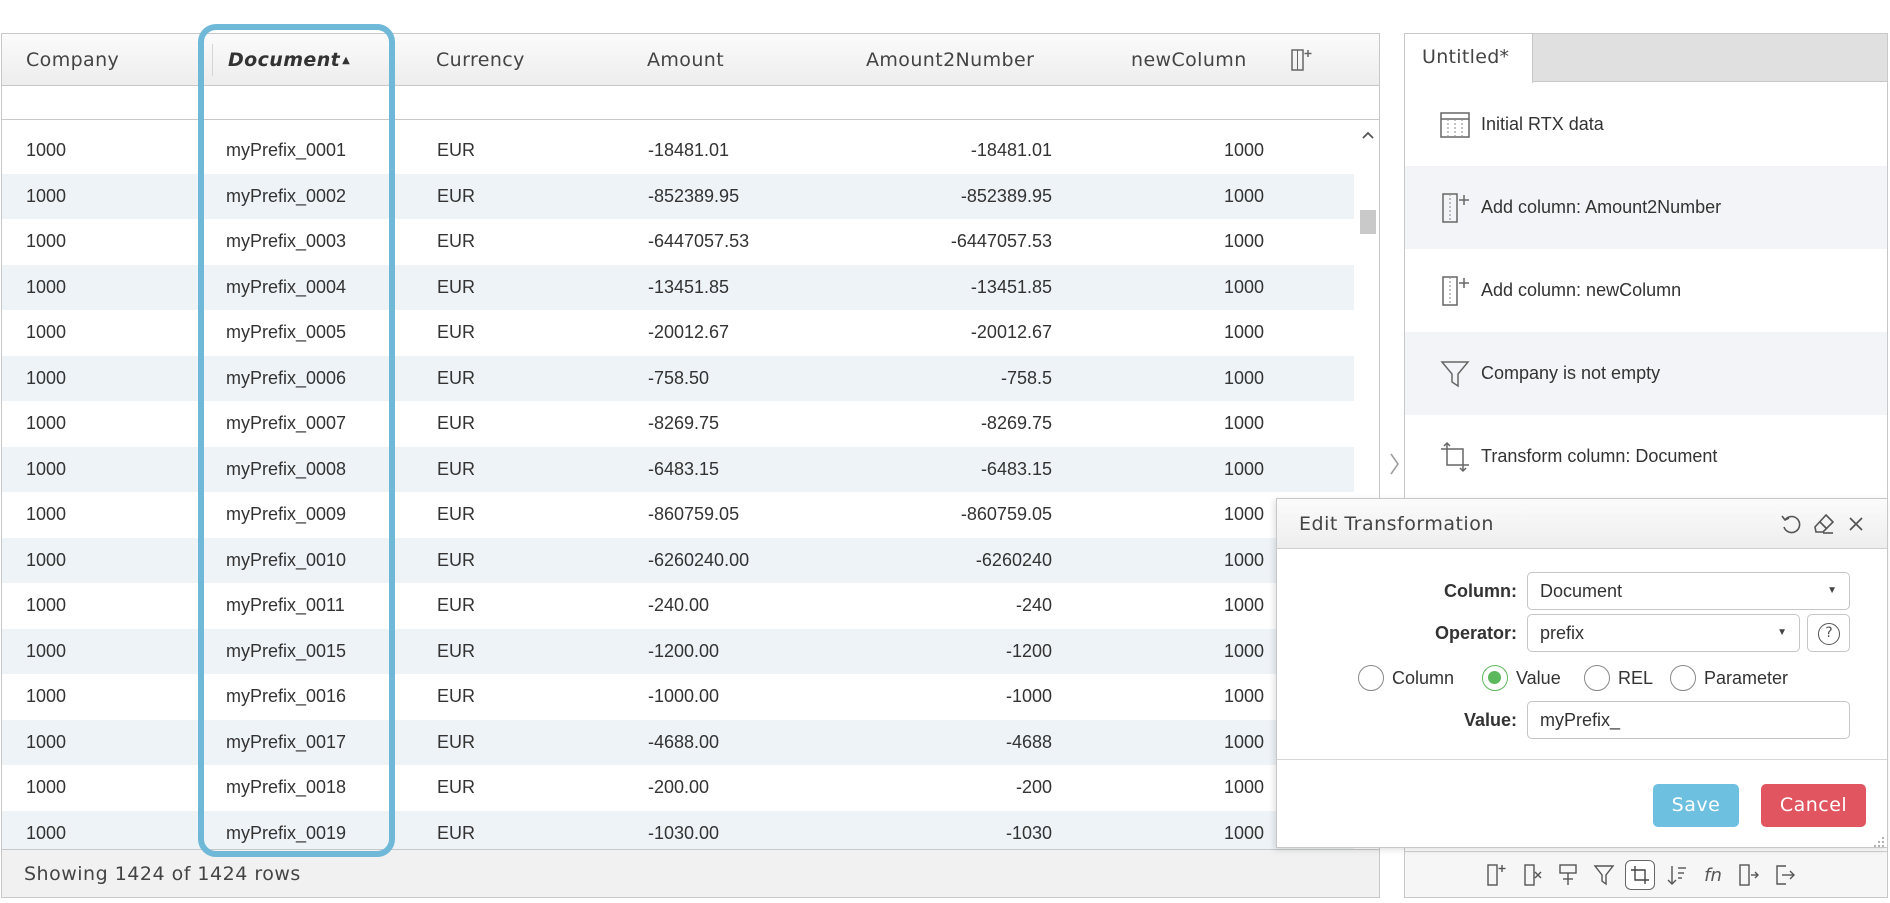  I want to click on export-icon, so click(1785, 875).